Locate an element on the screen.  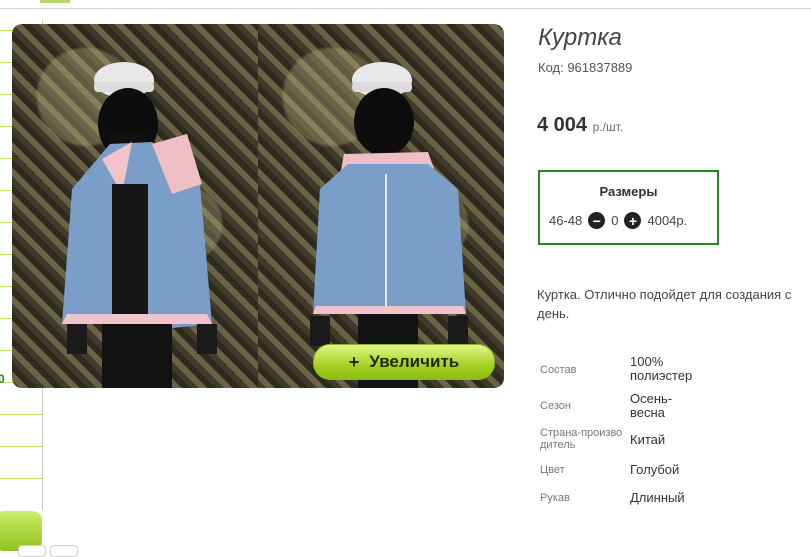
plus-circle-icon: + is located at coordinates (633, 220).